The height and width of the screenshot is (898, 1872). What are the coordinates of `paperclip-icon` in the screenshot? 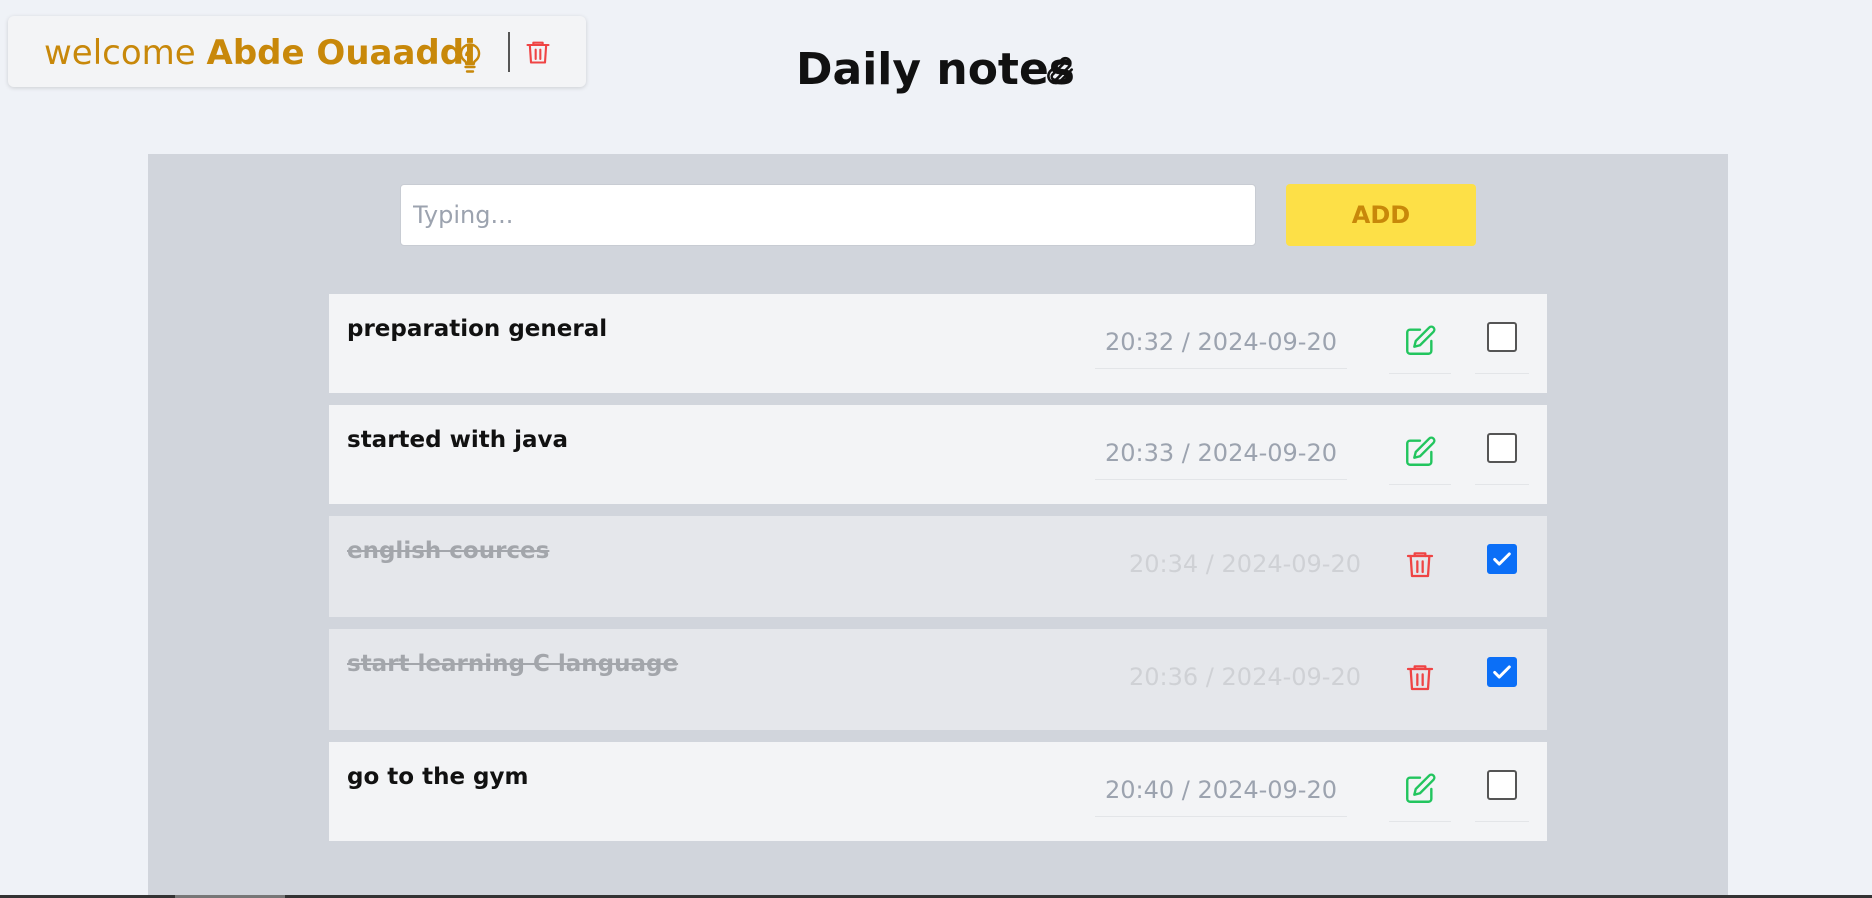 It's located at (1060, 70).